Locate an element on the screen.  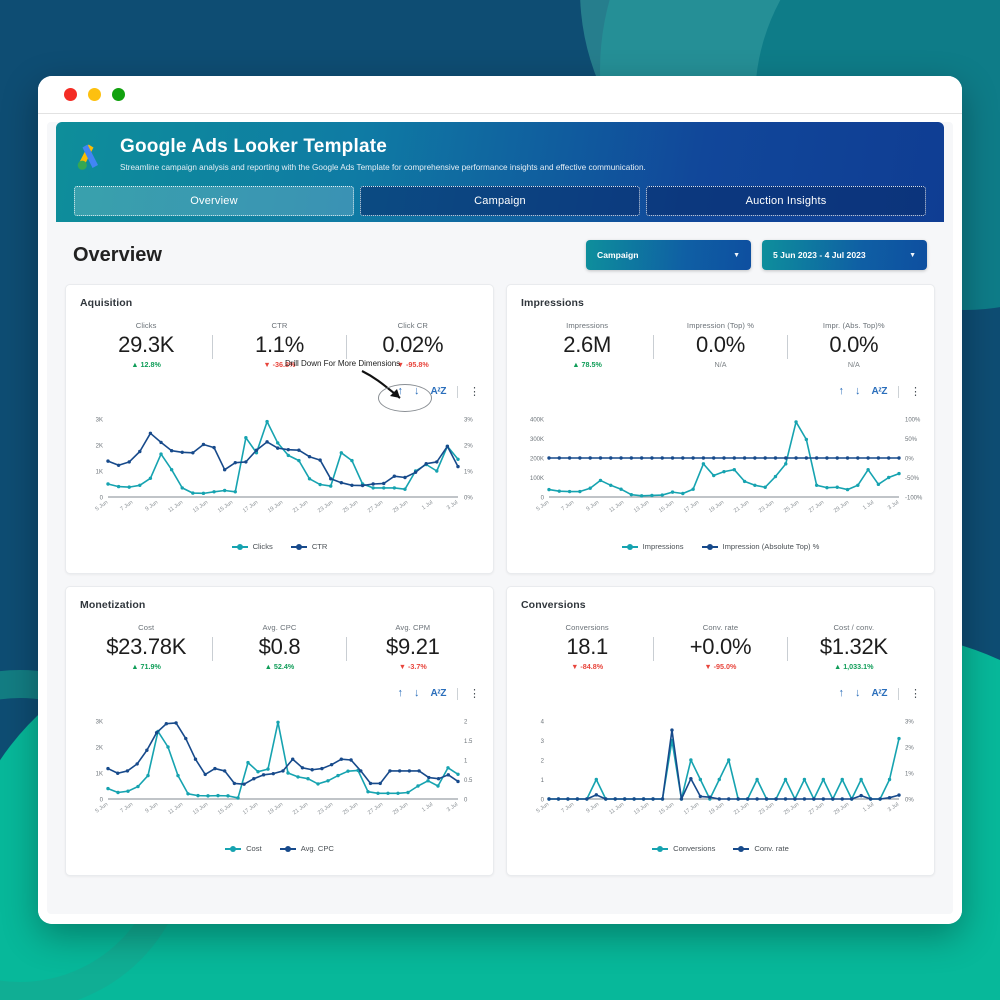
tab-campaign: Campaign is located at coordinates (500, 201).